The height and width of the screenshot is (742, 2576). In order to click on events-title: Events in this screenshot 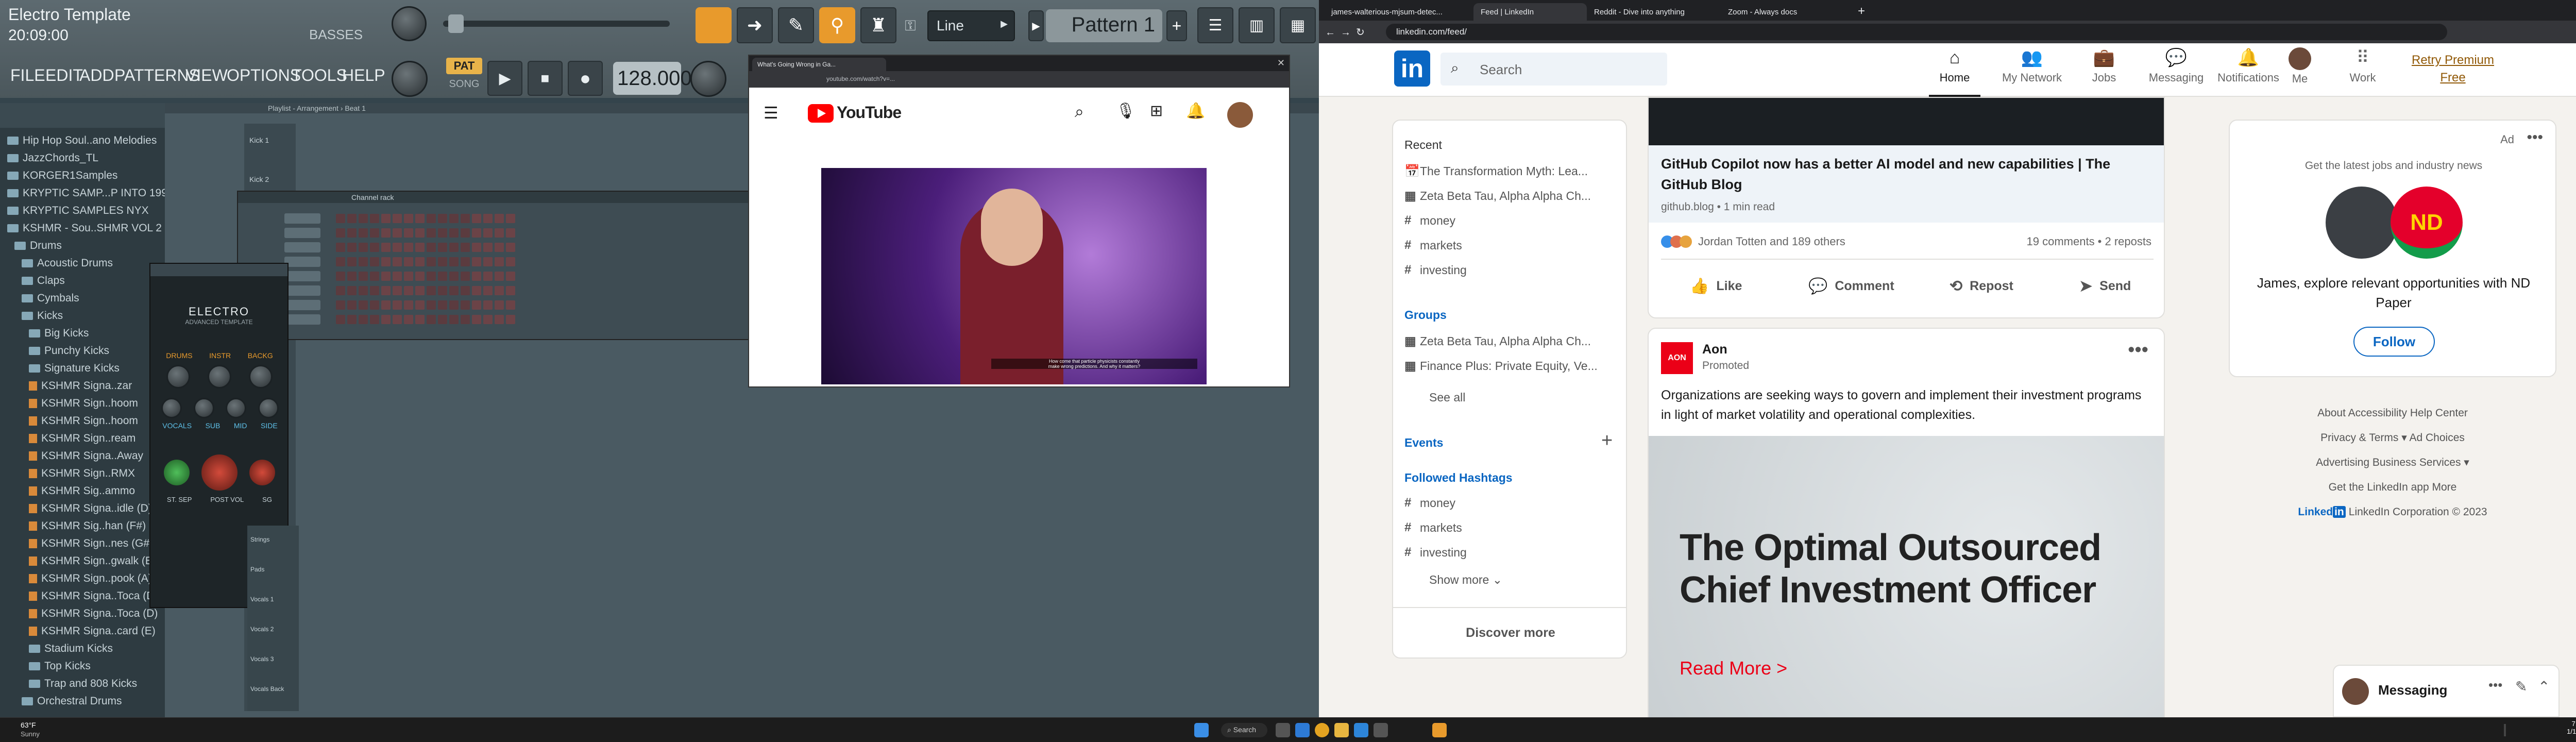, I will do `click(1423, 443)`.